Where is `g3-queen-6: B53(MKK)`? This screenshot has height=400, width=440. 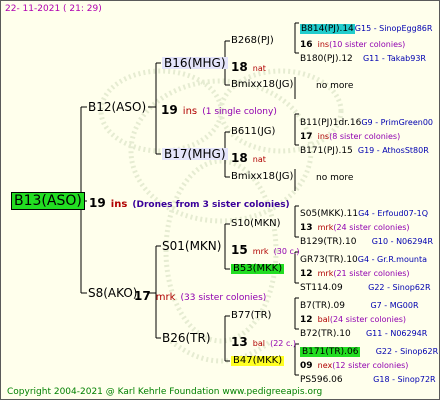 g3-queen-6: B53(MKK) is located at coordinates (258, 269).